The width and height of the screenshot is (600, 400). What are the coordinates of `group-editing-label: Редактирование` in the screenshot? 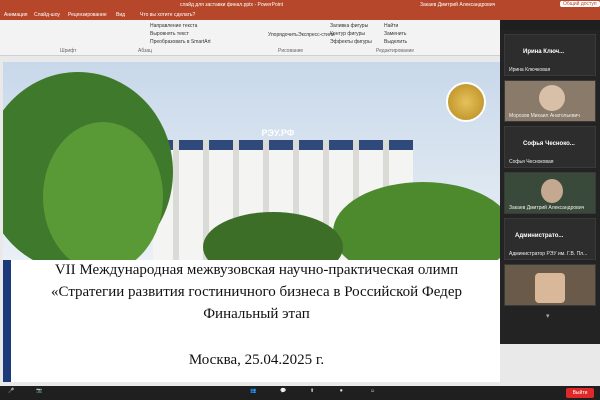 It's located at (395, 51).